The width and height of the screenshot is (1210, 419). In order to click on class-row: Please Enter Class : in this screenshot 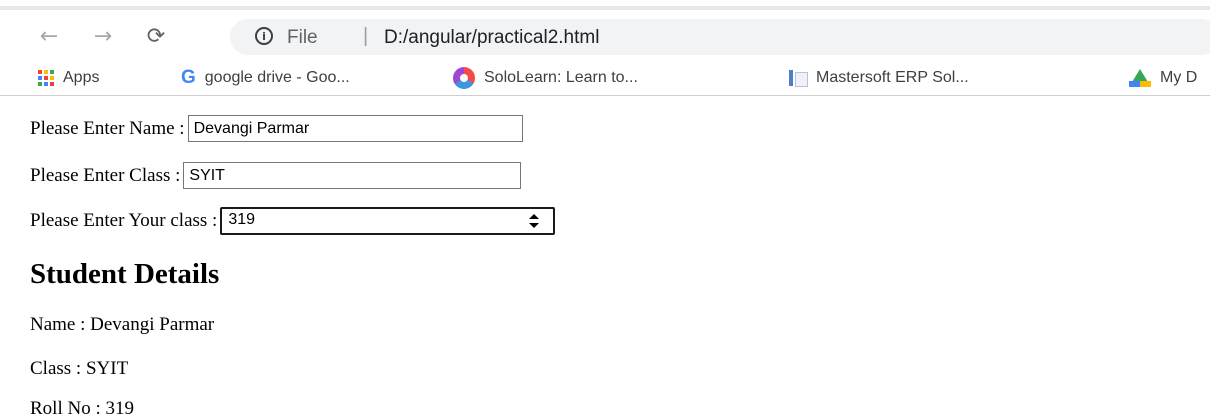, I will do `click(276, 175)`.